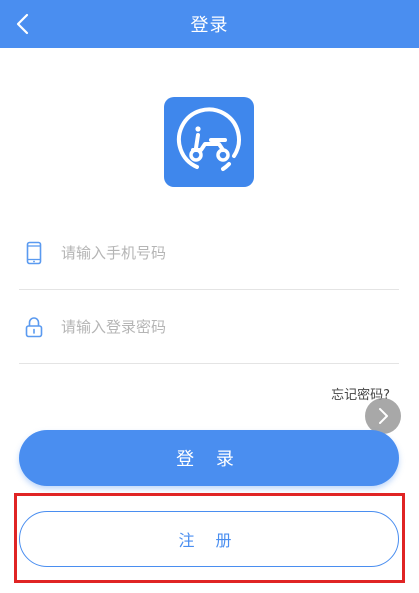  What do you see at coordinates (209, 458) in the screenshot?
I see `login-button: 登 录` at bounding box center [209, 458].